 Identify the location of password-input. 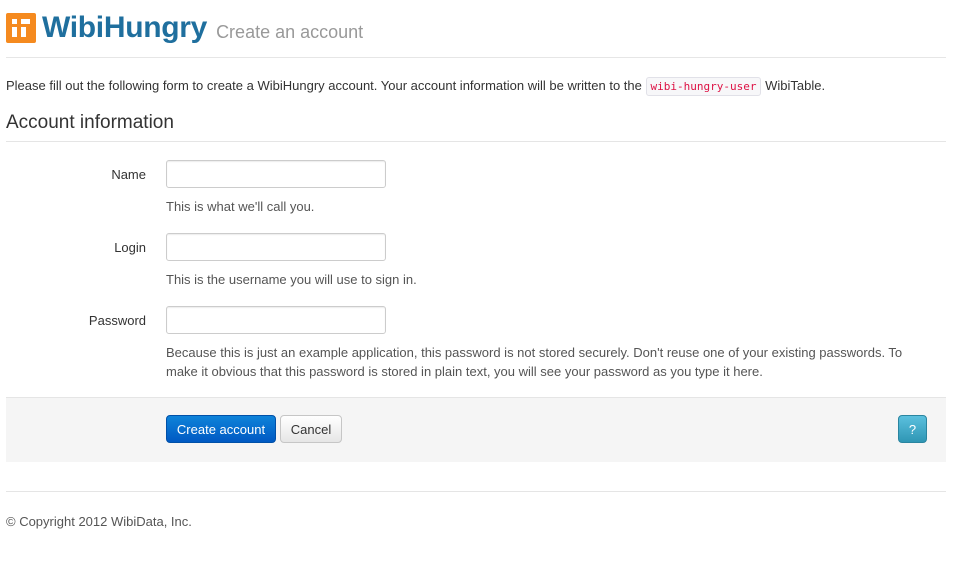
(276, 320).